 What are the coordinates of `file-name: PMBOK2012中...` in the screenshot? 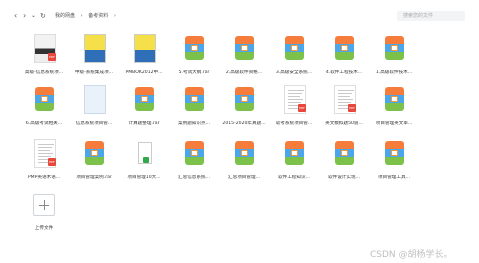 It's located at (144, 72).